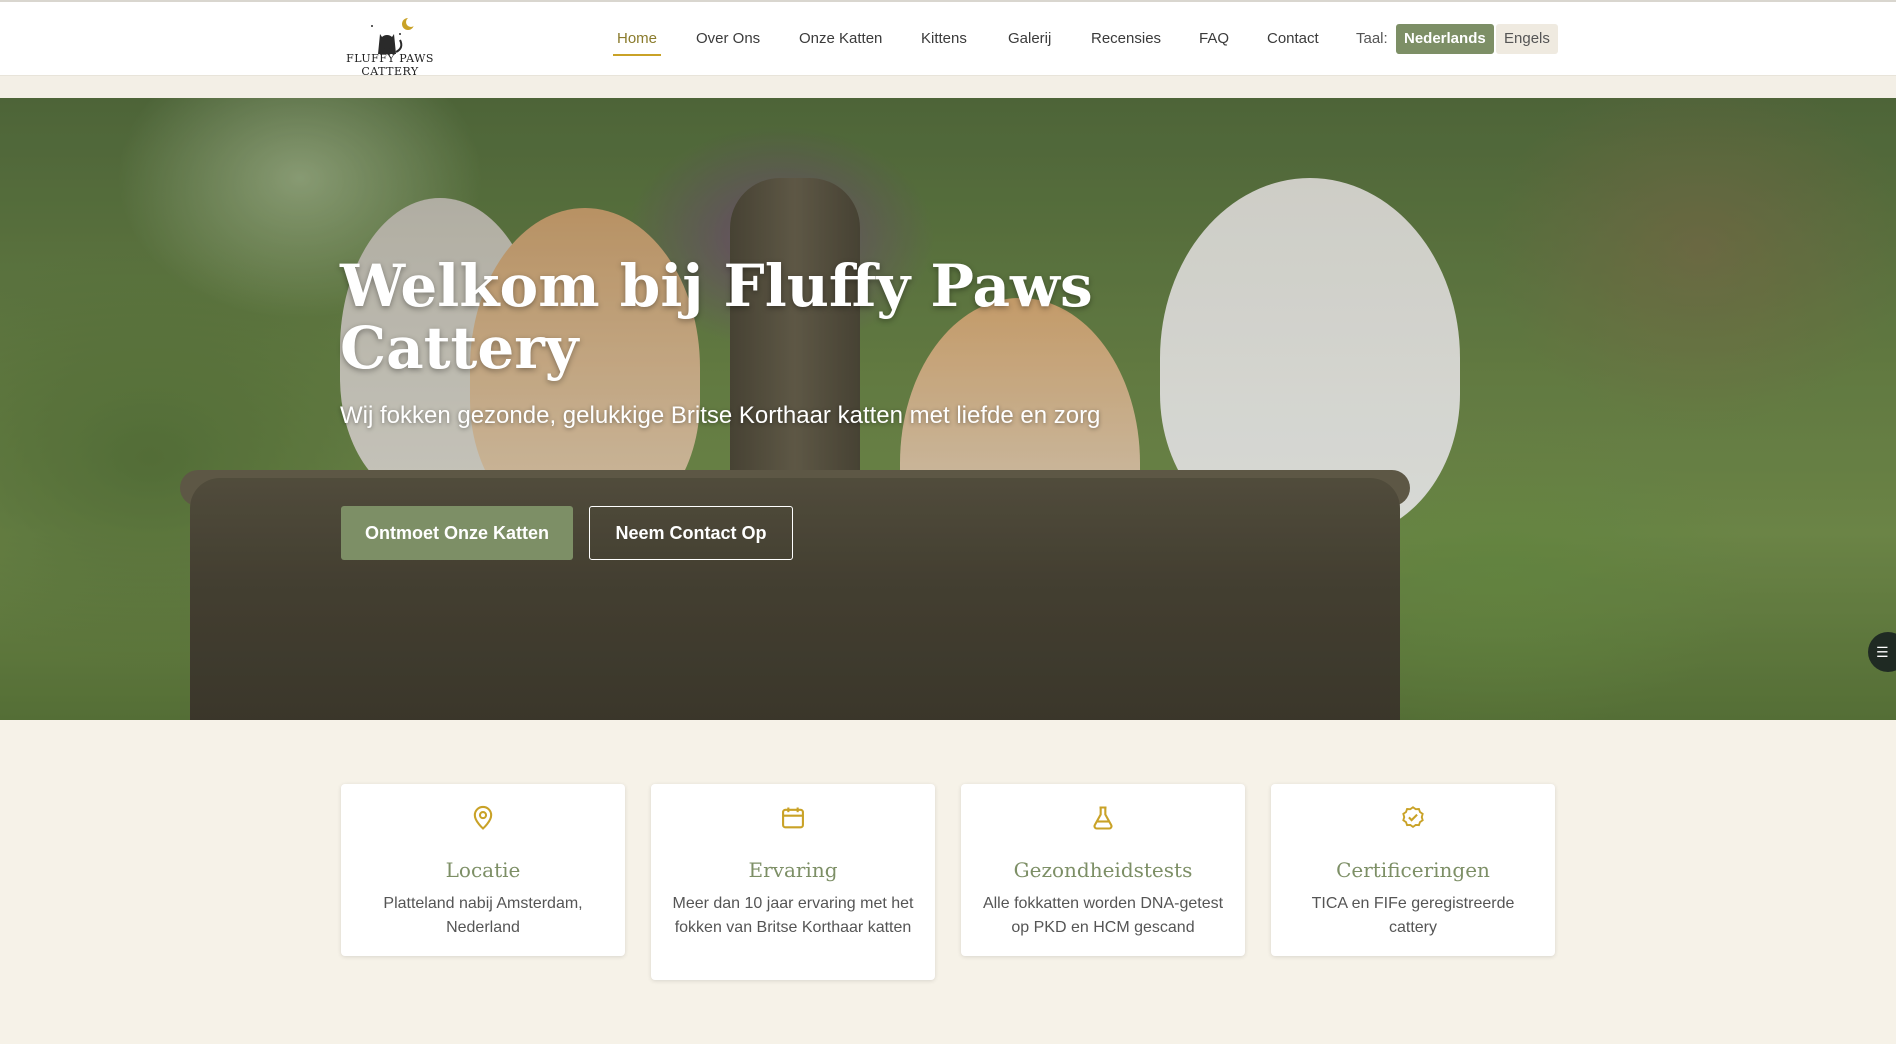  What do you see at coordinates (691, 533) in the screenshot?
I see `contact-button: Neem Contact Op` at bounding box center [691, 533].